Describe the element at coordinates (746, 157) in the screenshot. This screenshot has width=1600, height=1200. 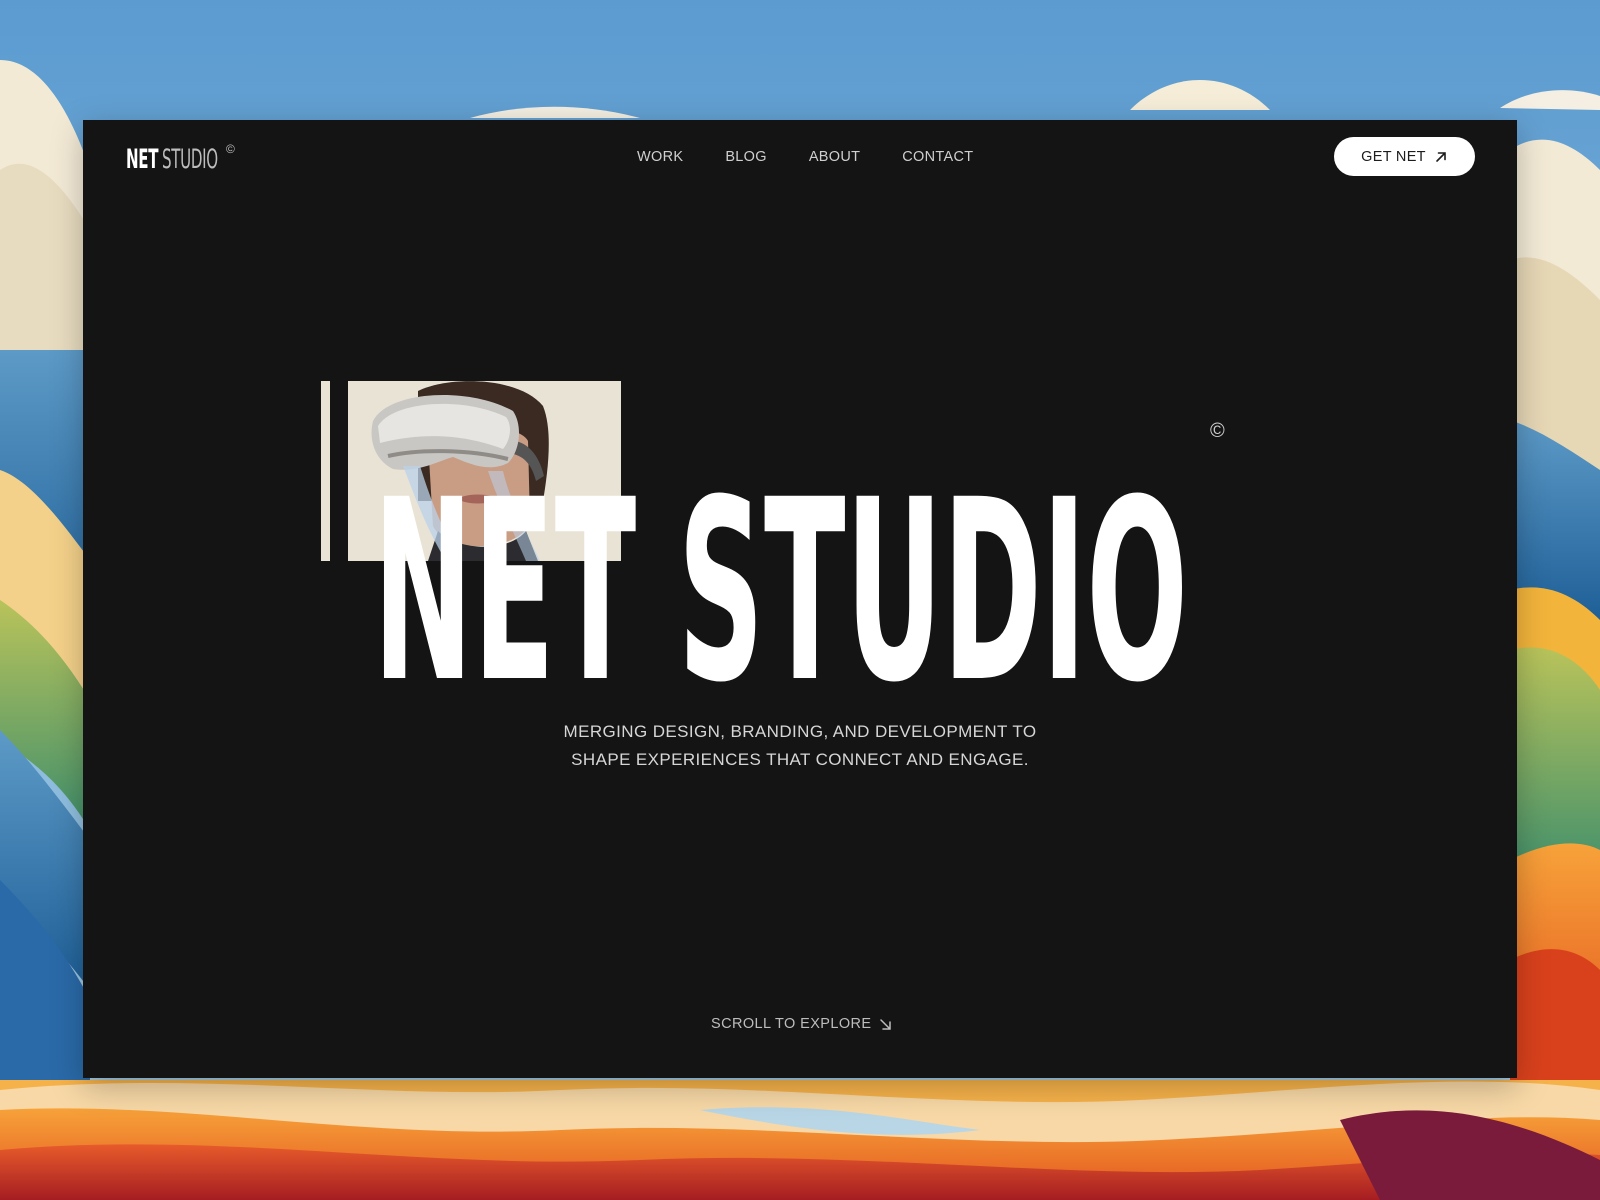
I see `nav-item-blog: BLOG` at that location.